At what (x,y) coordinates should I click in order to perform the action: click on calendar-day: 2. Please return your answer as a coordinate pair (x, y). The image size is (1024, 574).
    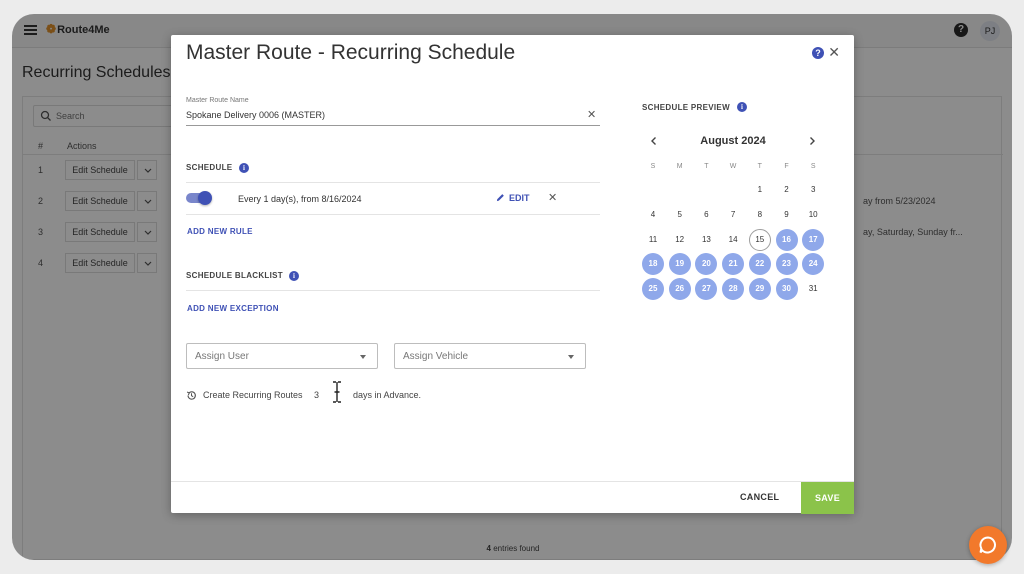
    Looking at the image, I should click on (787, 190).